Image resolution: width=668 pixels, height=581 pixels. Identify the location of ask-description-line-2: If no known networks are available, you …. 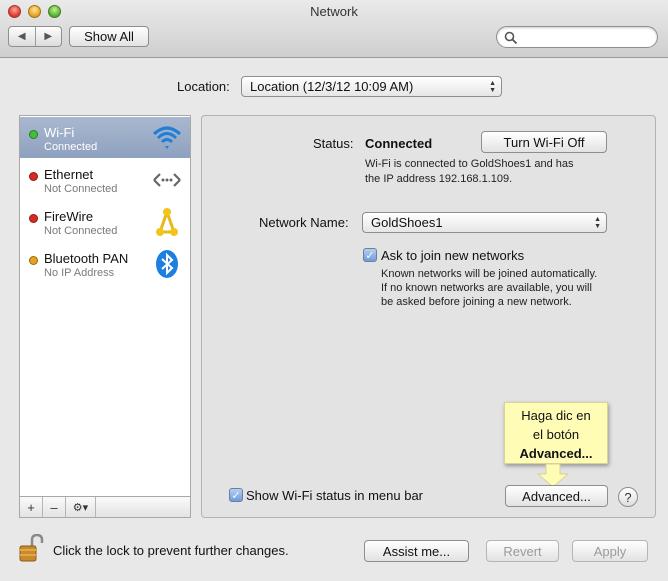
(486, 288).